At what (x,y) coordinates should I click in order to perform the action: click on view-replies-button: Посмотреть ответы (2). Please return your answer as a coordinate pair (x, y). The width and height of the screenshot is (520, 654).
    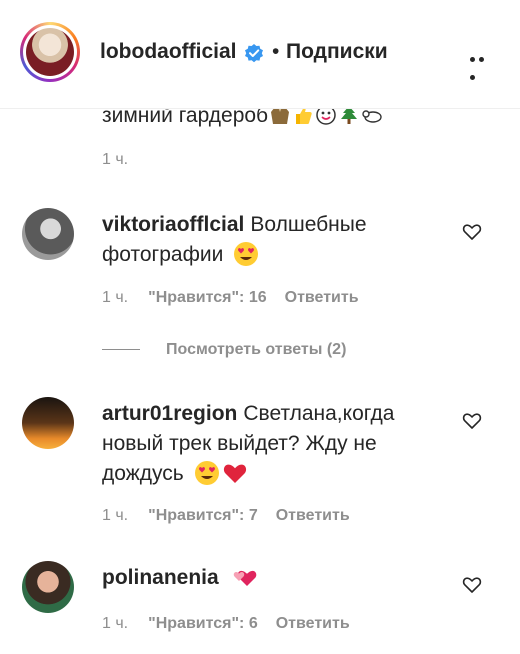
    Looking at the image, I should click on (224, 350).